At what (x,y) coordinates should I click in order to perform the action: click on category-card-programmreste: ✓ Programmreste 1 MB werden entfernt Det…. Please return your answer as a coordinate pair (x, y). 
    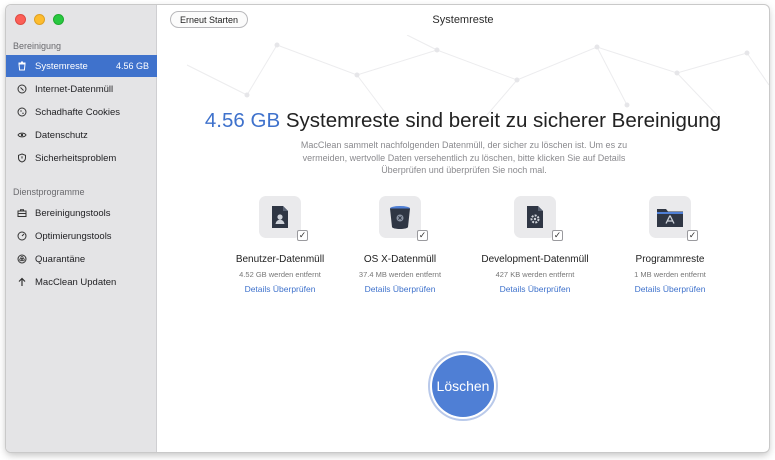
    Looking at the image, I should click on (670, 245).